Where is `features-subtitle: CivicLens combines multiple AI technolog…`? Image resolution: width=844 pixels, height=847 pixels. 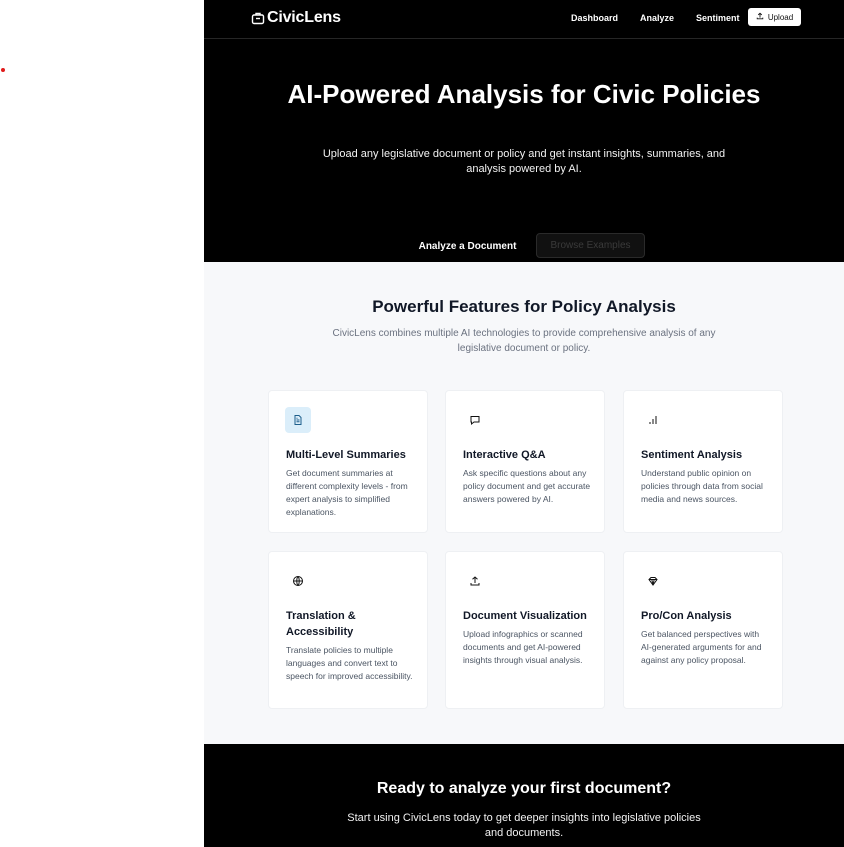
features-subtitle: CivicLens combines multiple AI technolog… is located at coordinates (524, 341).